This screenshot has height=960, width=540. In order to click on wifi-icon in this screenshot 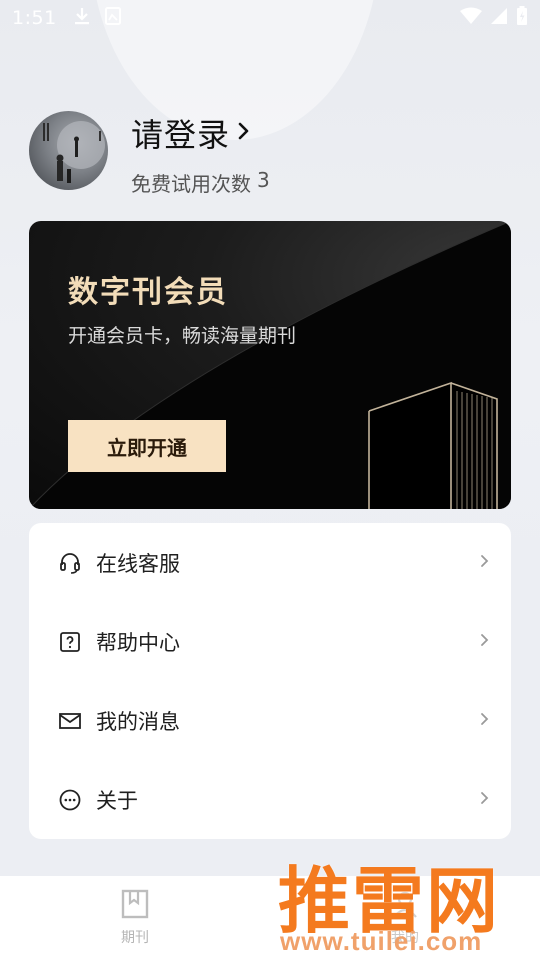, I will do `click(471, 18)`.